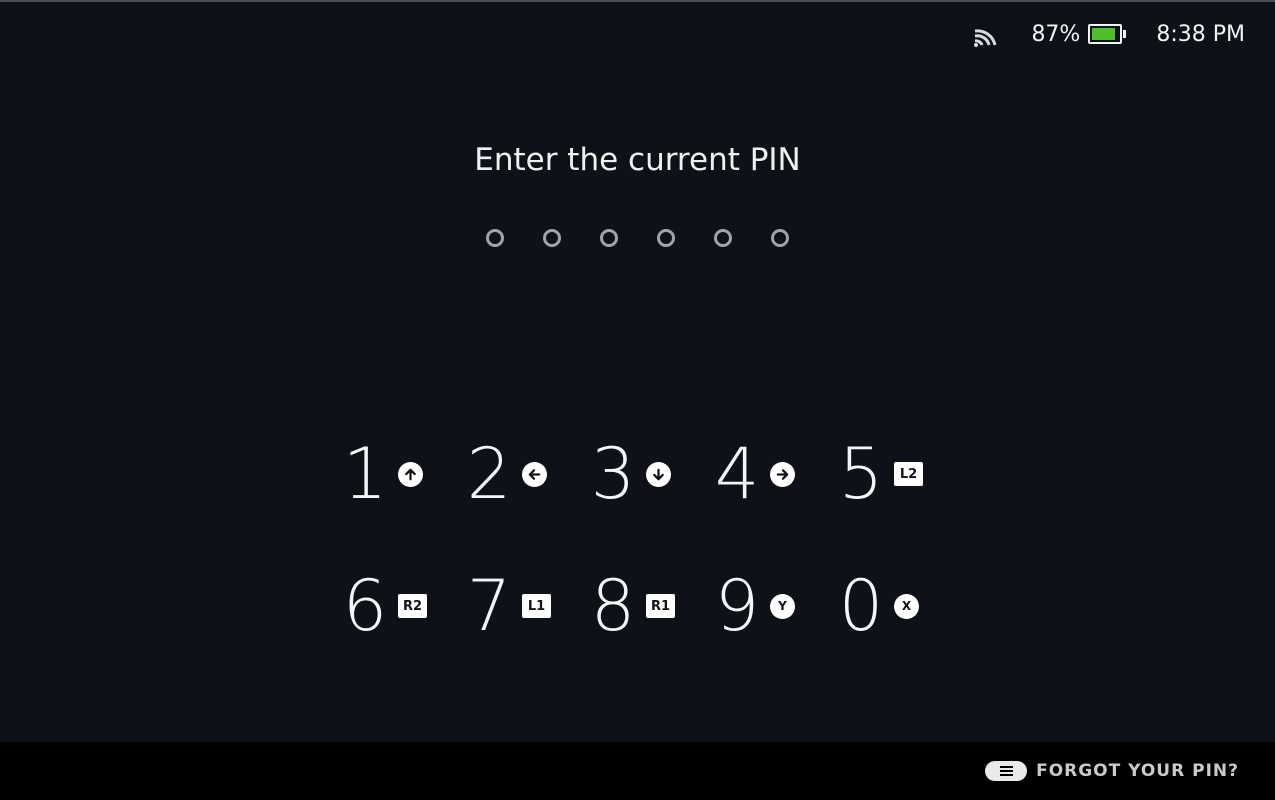  What do you see at coordinates (1006, 771) in the screenshot?
I see `menu-button-icon` at bounding box center [1006, 771].